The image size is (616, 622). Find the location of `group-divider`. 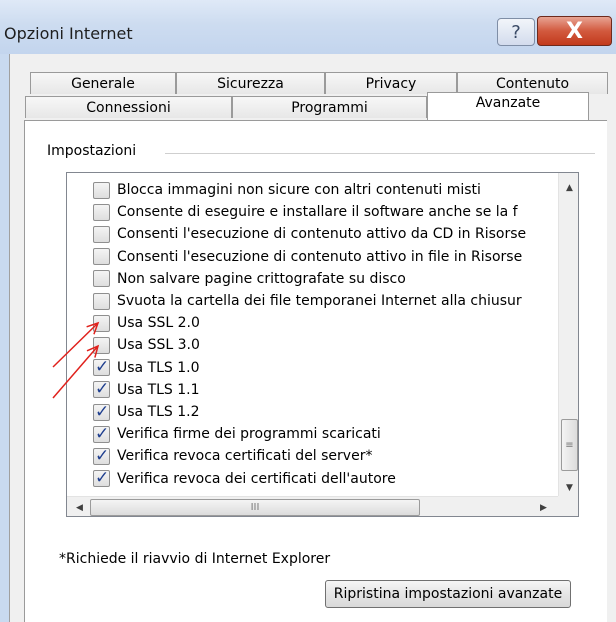

group-divider is located at coordinates (380, 153).